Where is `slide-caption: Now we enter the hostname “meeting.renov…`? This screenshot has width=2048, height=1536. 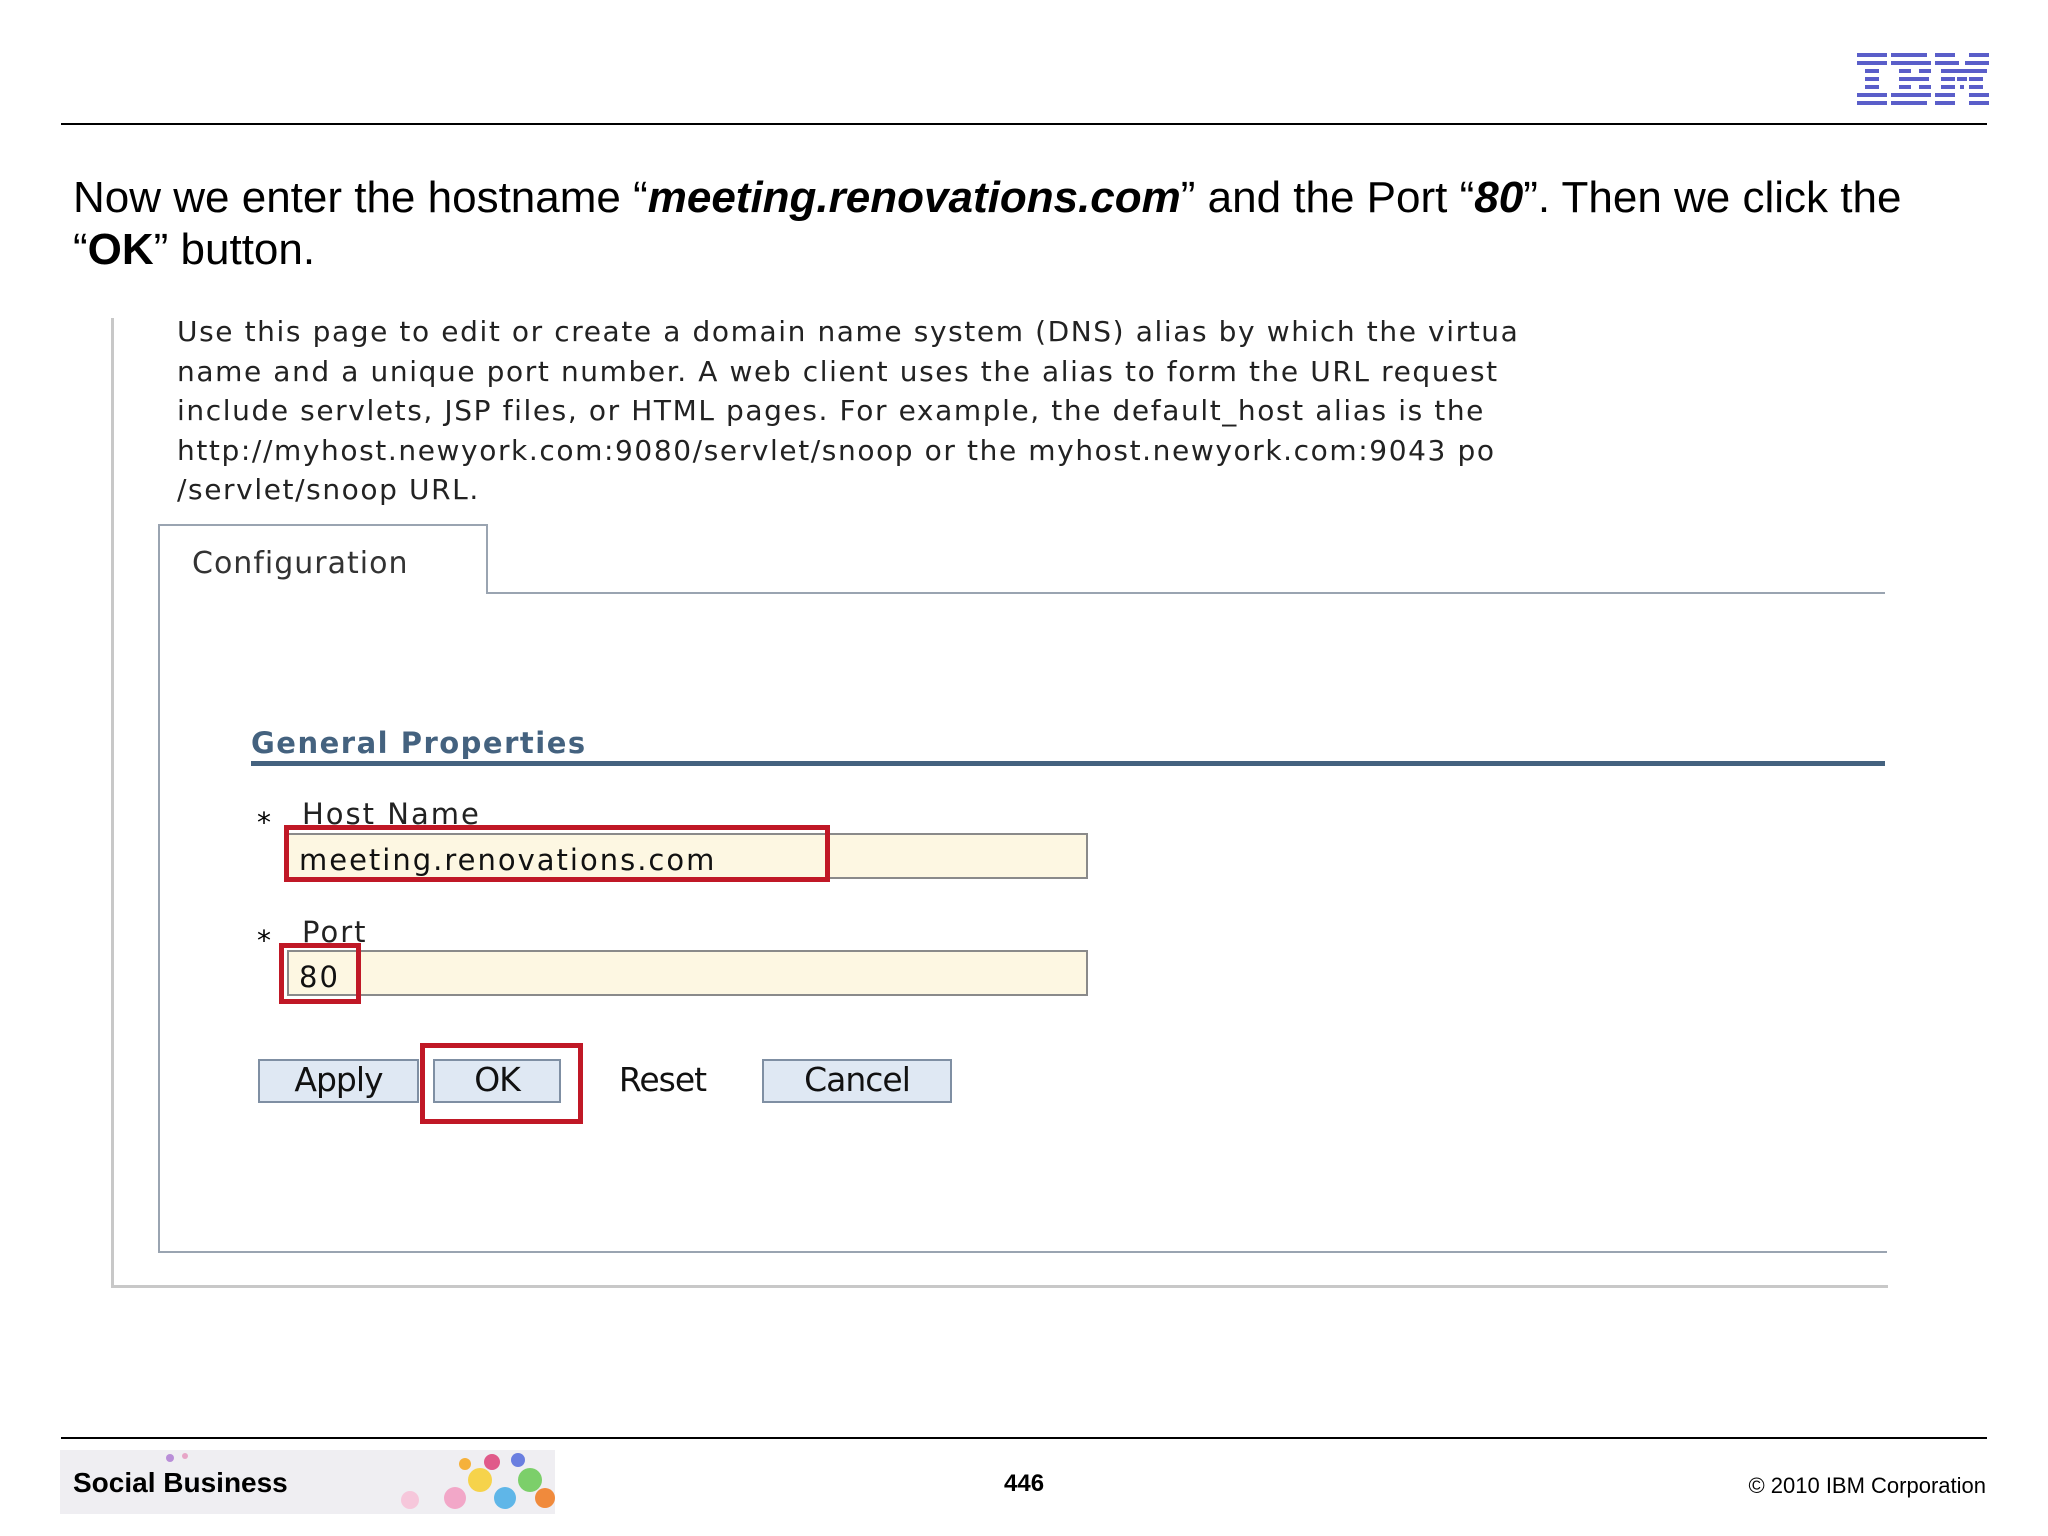
slide-caption: Now we enter the hostname “meeting.renov… is located at coordinates (1023, 224).